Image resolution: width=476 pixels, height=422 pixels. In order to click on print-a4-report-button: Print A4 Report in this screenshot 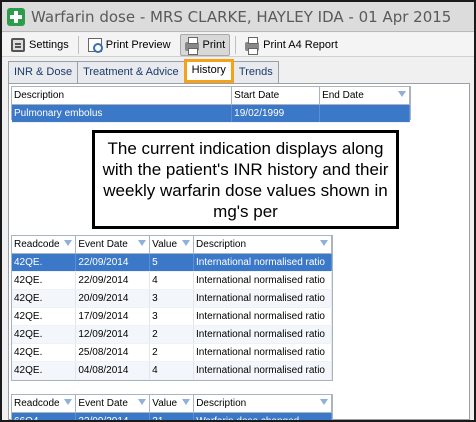, I will do `click(291, 45)`.